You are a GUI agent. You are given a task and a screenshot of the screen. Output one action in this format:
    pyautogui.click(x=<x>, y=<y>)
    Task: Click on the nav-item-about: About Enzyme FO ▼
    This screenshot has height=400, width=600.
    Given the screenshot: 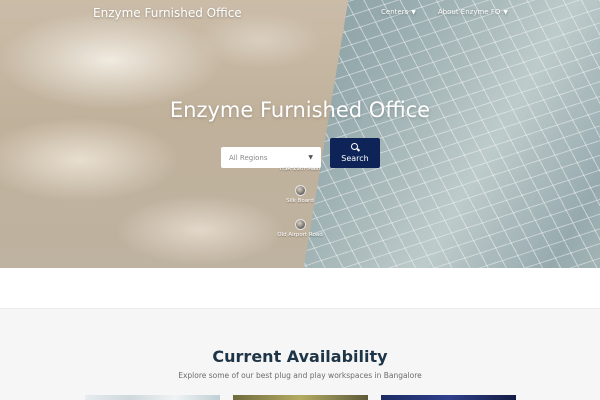 What is the action you would take?
    pyautogui.click(x=473, y=12)
    